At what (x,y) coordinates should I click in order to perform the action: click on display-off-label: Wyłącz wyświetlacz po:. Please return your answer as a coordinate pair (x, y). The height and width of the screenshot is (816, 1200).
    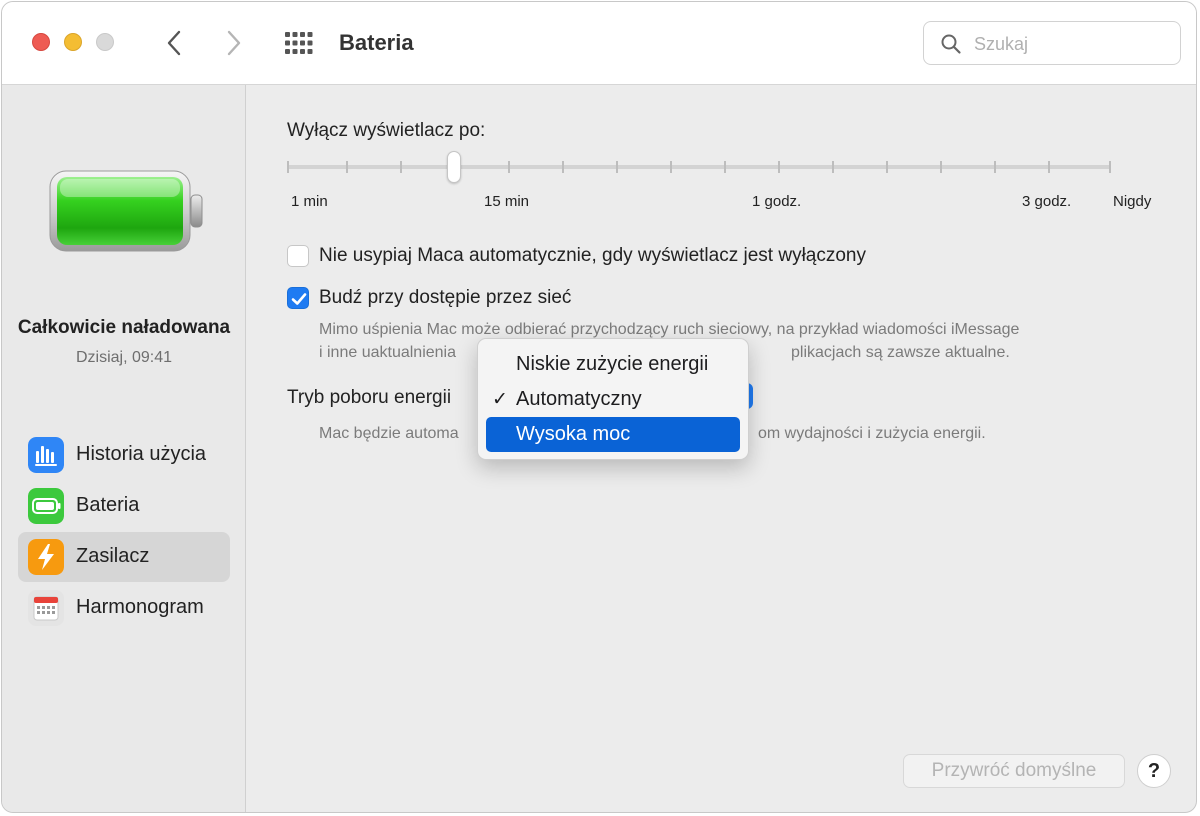
    Looking at the image, I should click on (386, 130).